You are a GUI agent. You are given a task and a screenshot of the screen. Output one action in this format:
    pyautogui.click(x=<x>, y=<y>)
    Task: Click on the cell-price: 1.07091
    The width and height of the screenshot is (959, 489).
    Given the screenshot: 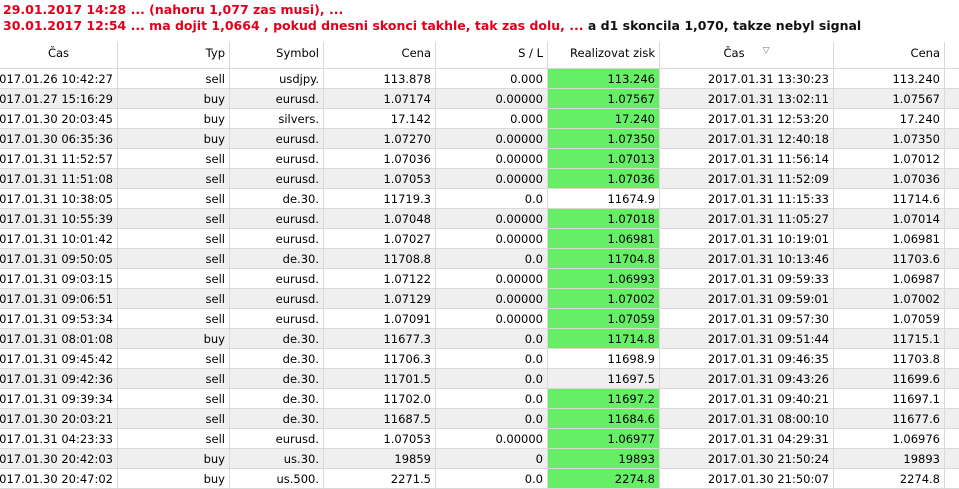 What is the action you would take?
    pyautogui.click(x=380, y=318)
    